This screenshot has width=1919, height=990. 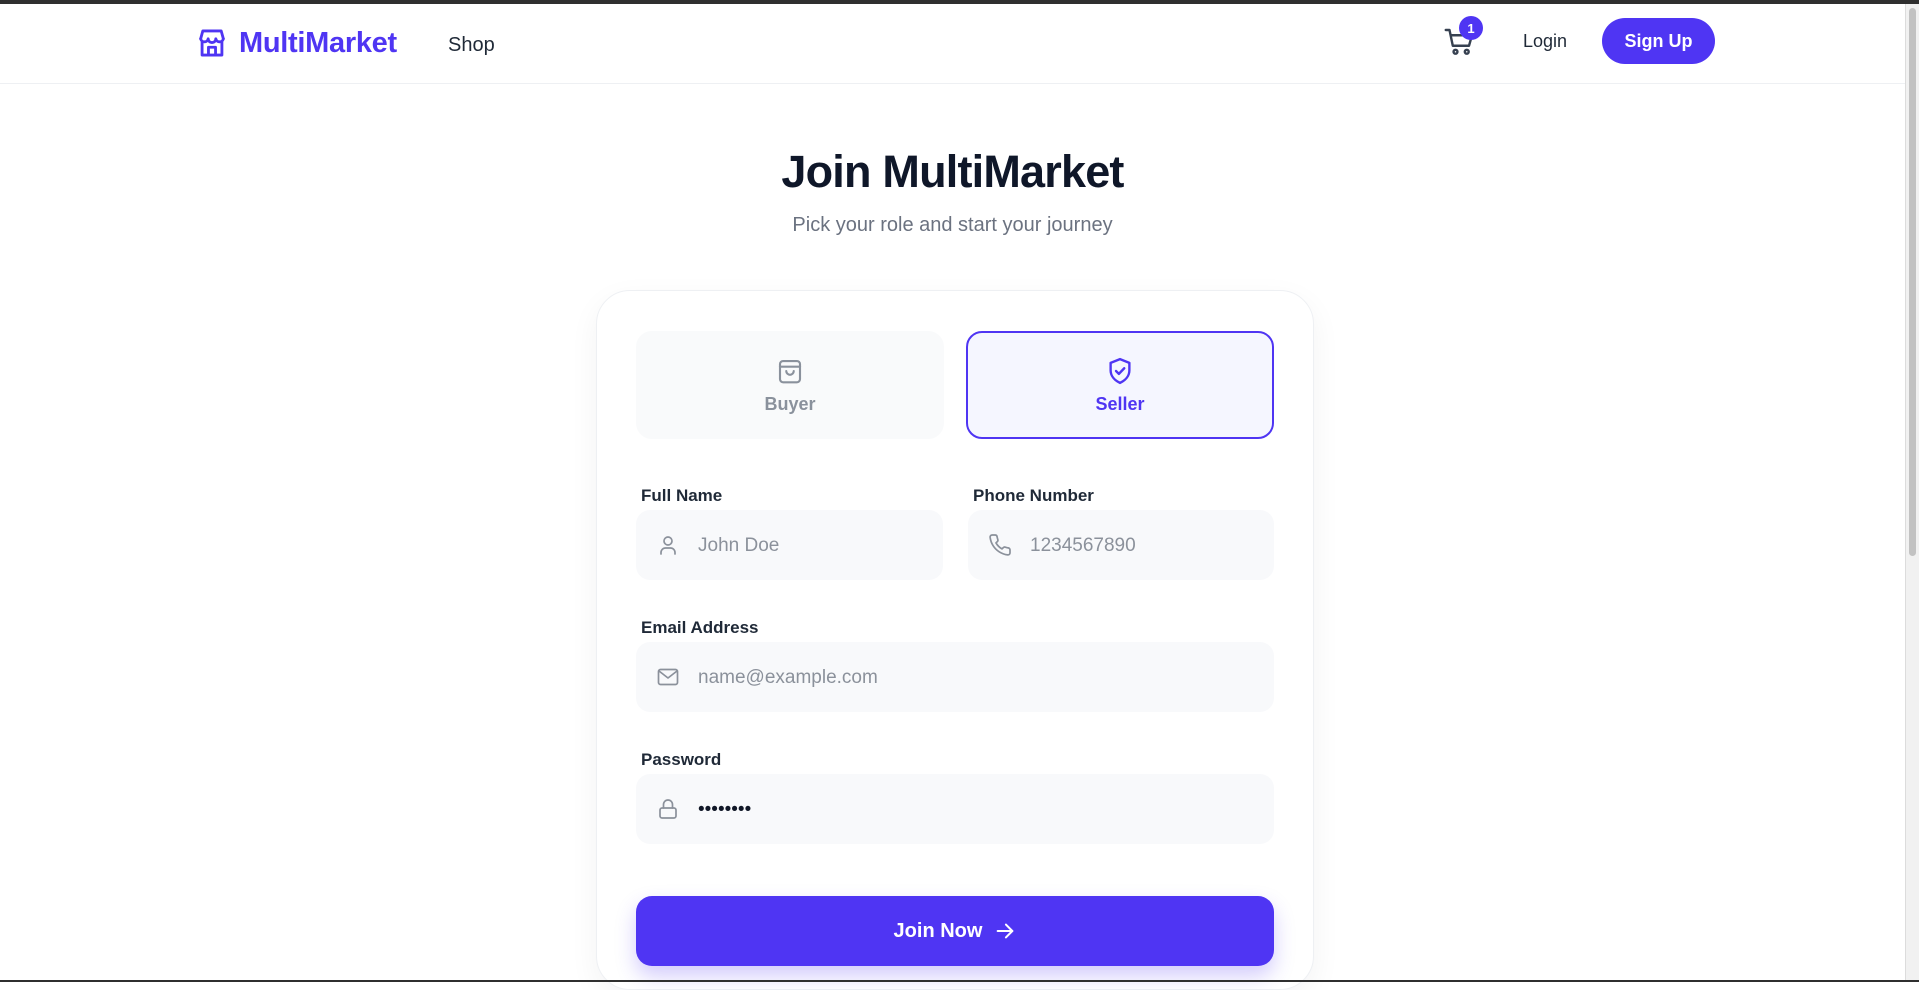 What do you see at coordinates (811, 546) in the screenshot?
I see `full-name-input` at bounding box center [811, 546].